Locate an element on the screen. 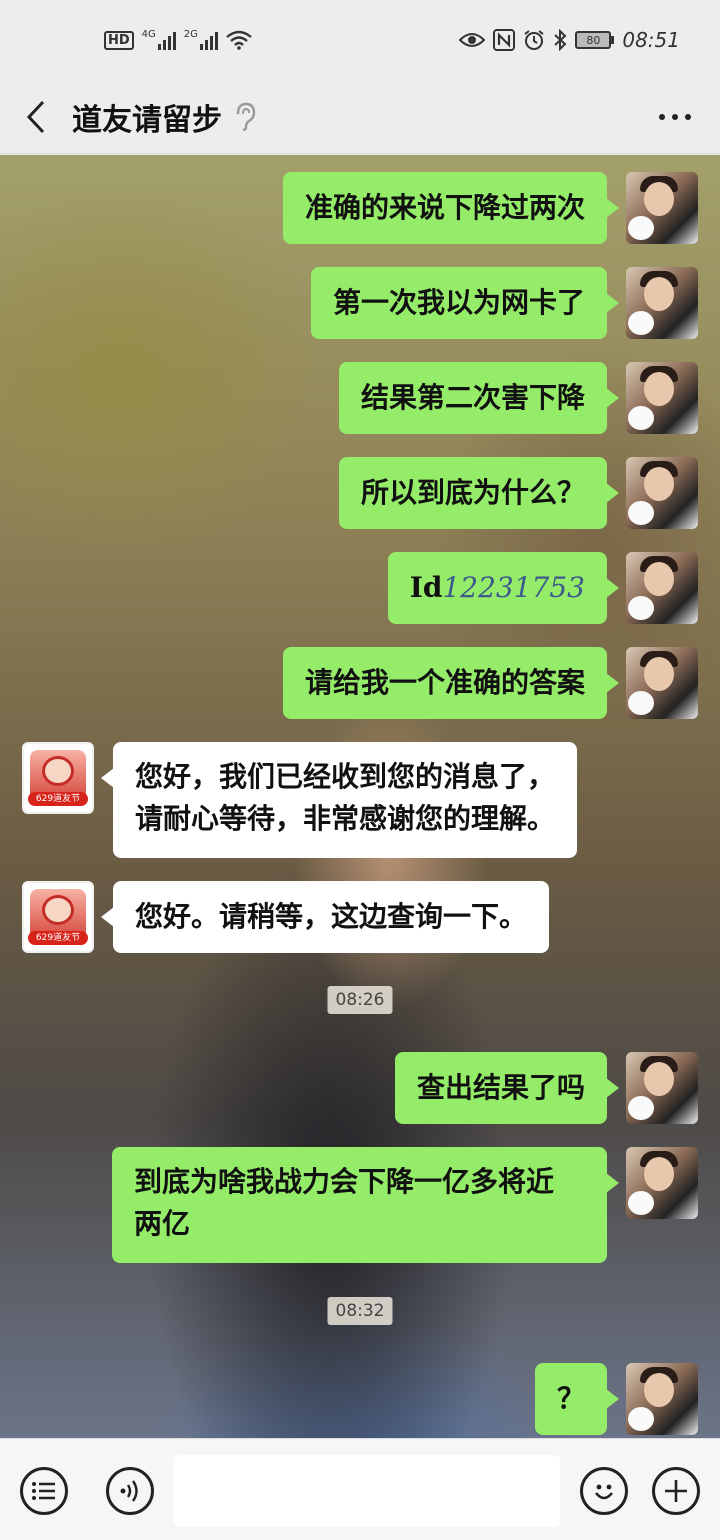 This screenshot has height=1540, width=720. smile-icon is located at coordinates (604, 1492).